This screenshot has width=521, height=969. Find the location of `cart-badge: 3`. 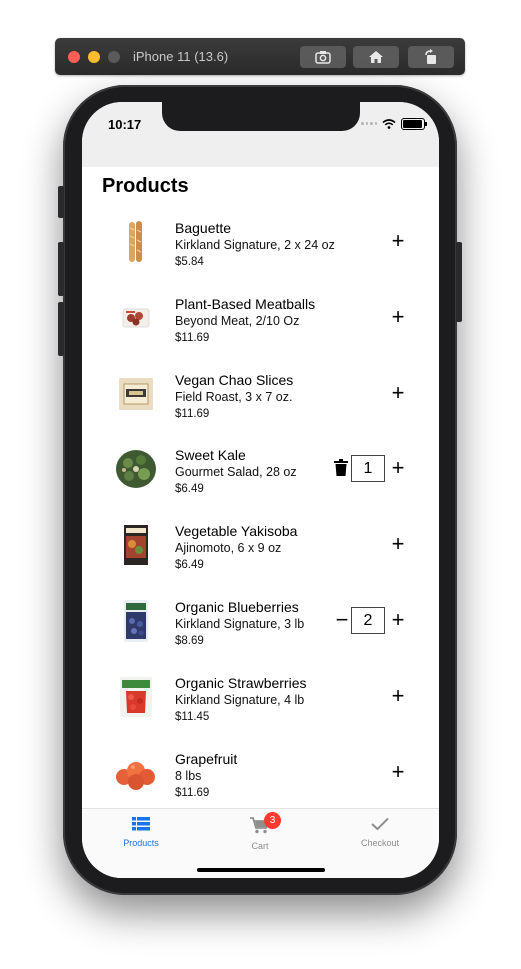

cart-badge: 3 is located at coordinates (272, 820).